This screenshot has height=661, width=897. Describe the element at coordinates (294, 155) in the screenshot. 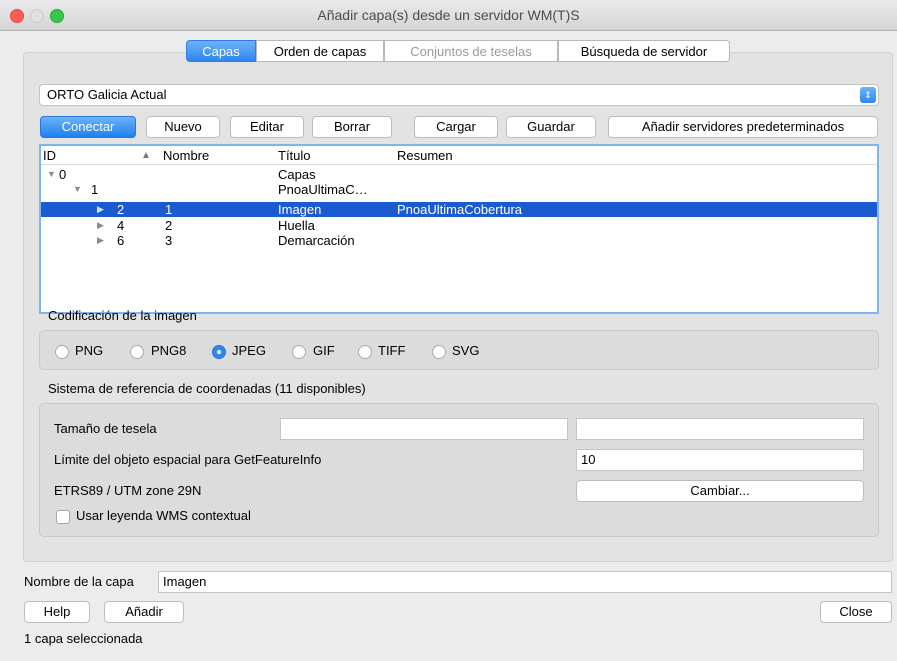

I see `column-header-title: Título` at that location.